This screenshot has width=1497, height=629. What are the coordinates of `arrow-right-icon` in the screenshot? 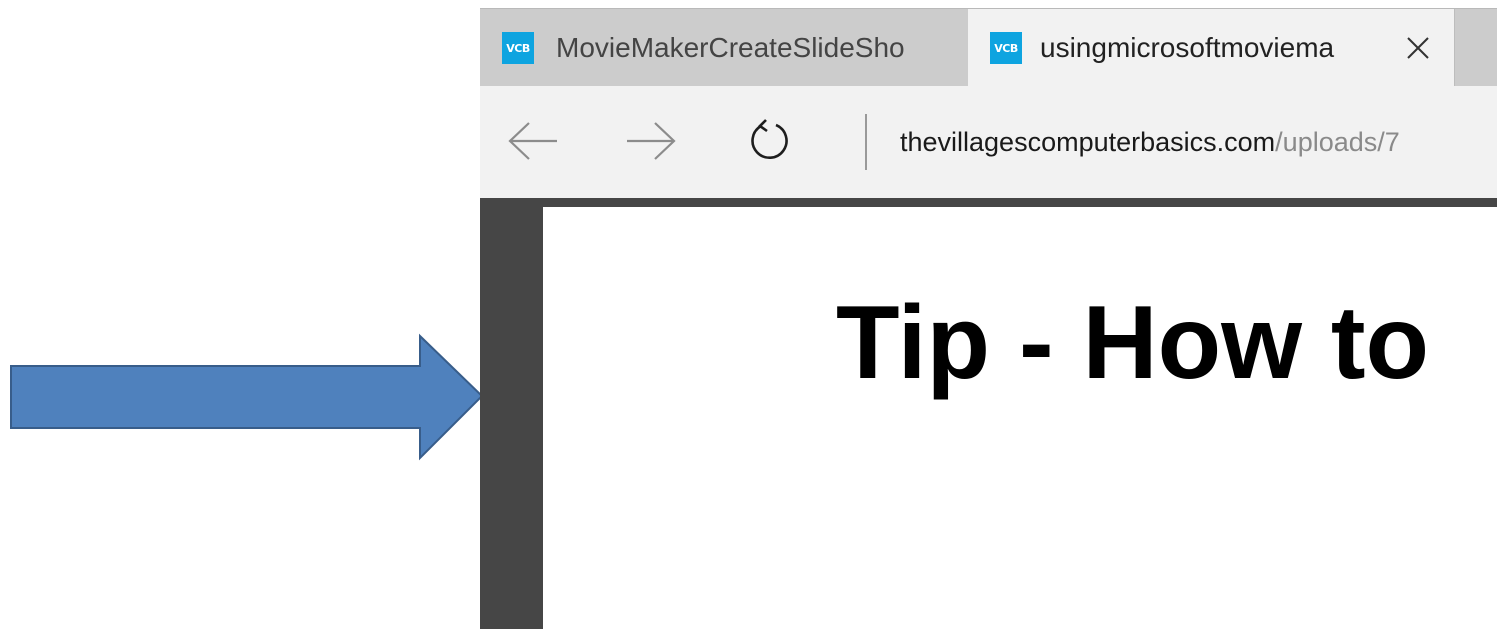 It's located at (651, 141).